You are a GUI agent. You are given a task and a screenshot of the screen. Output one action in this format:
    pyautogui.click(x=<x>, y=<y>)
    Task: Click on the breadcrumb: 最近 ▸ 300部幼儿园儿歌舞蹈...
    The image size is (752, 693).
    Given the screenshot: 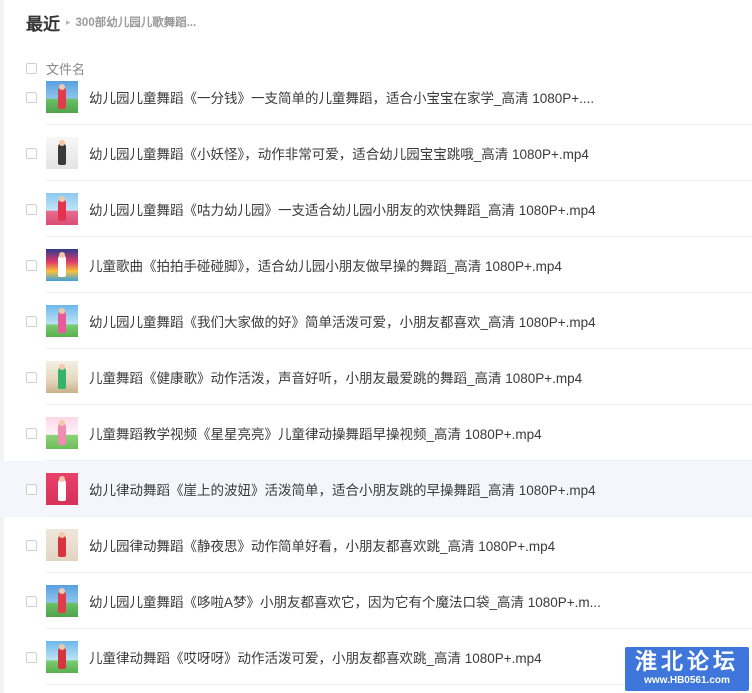 What is the action you would take?
    pyautogui.click(x=111, y=22)
    